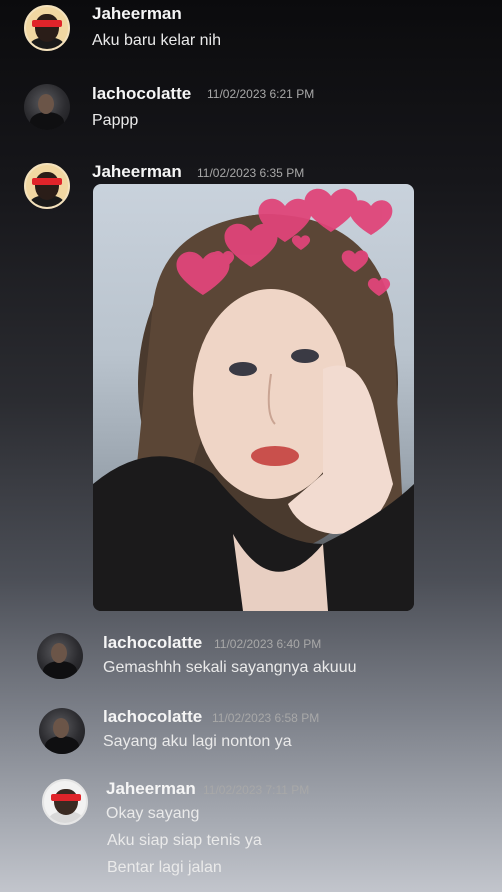 This screenshot has height=892, width=502. What do you see at coordinates (268, 644) in the screenshot?
I see `timestamp: 11/02/2023 6:40 PM` at bounding box center [268, 644].